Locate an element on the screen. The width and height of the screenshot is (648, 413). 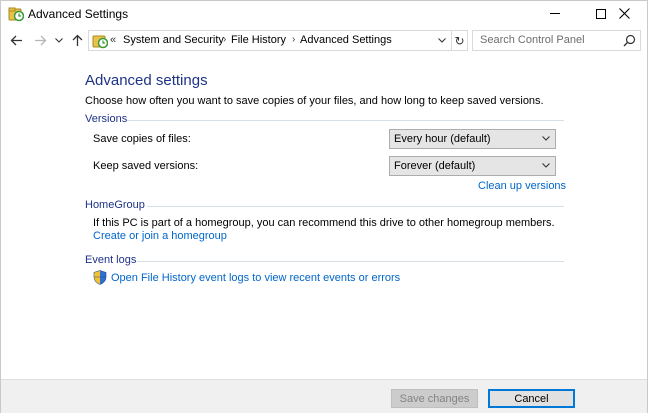
breadcrumb-overflow: « is located at coordinates (113, 40).